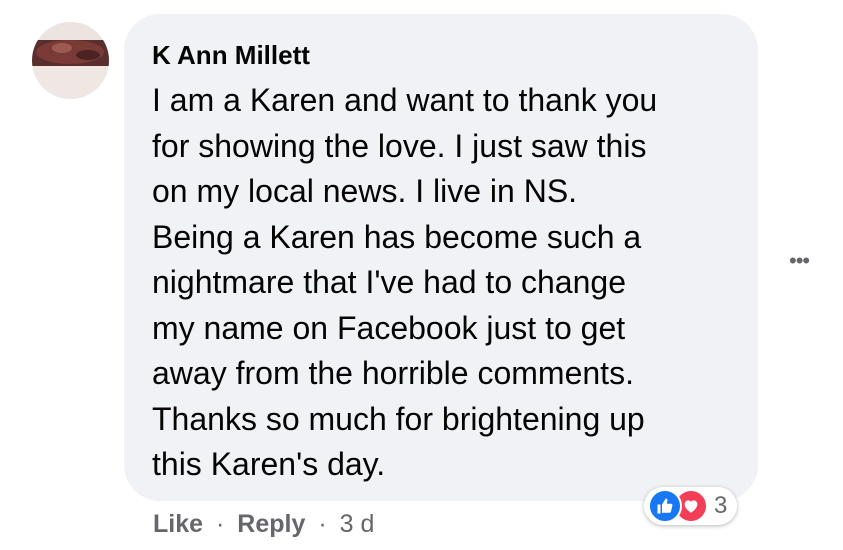 The image size is (843, 550). What do you see at coordinates (269, 464) in the screenshot?
I see `comment-line: this Karen's day.` at bounding box center [269, 464].